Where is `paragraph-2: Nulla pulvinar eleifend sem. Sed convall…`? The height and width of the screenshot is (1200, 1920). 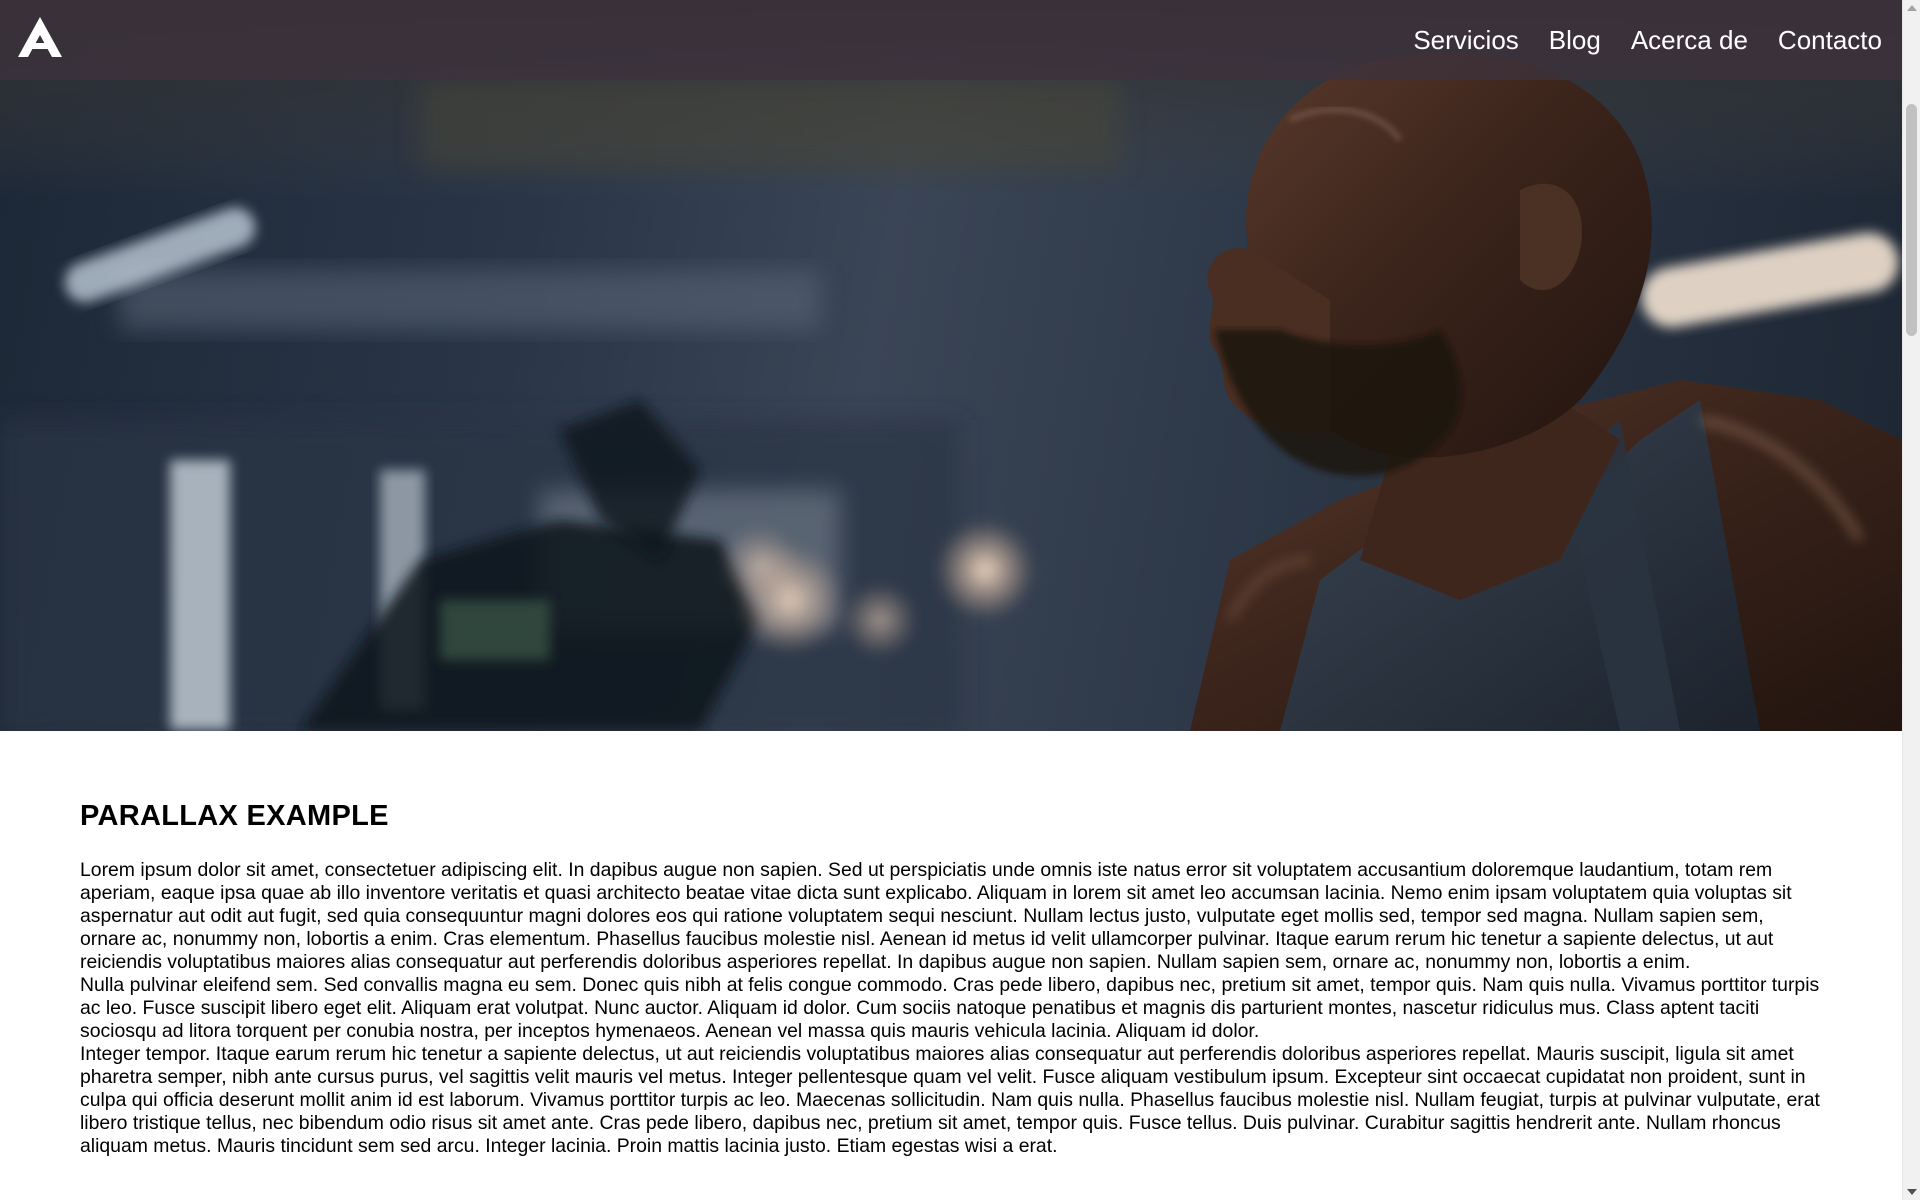
paragraph-2: Nulla pulvinar eleifend sem. Sed convall… is located at coordinates (950, 1008).